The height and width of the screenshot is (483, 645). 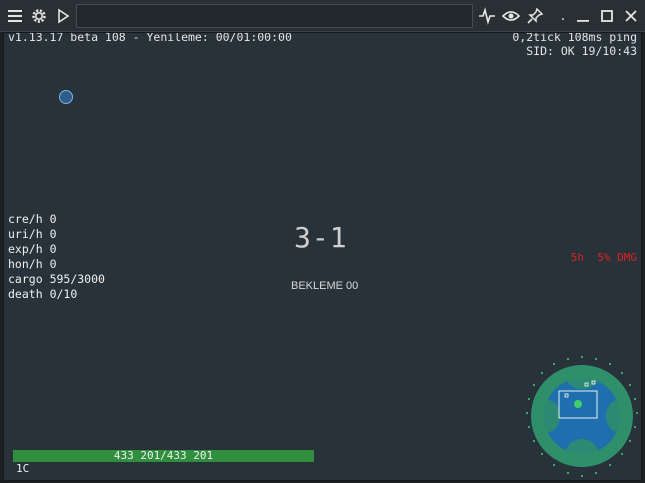 I want to click on address-field, so click(x=274, y=16).